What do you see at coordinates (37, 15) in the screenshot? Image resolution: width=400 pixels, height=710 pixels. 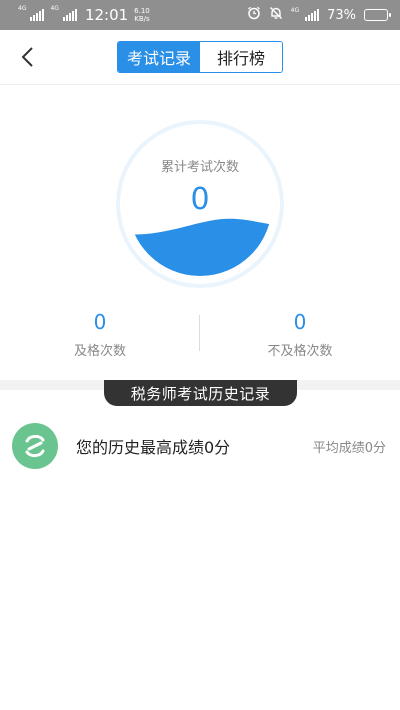 I see `signal-icon` at bounding box center [37, 15].